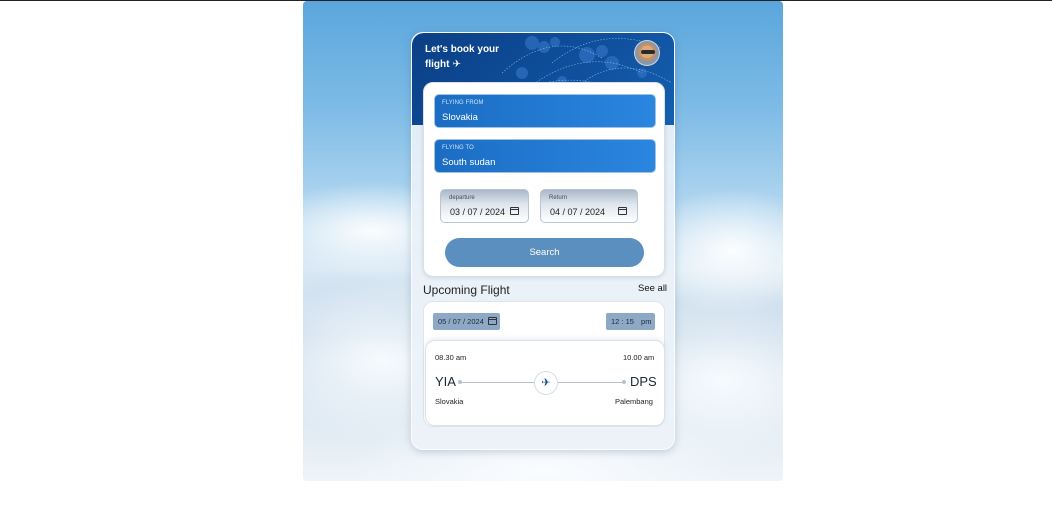 The width and height of the screenshot is (1052, 512). I want to click on upcoming-flight-heading: Upcoming Flight, so click(466, 290).